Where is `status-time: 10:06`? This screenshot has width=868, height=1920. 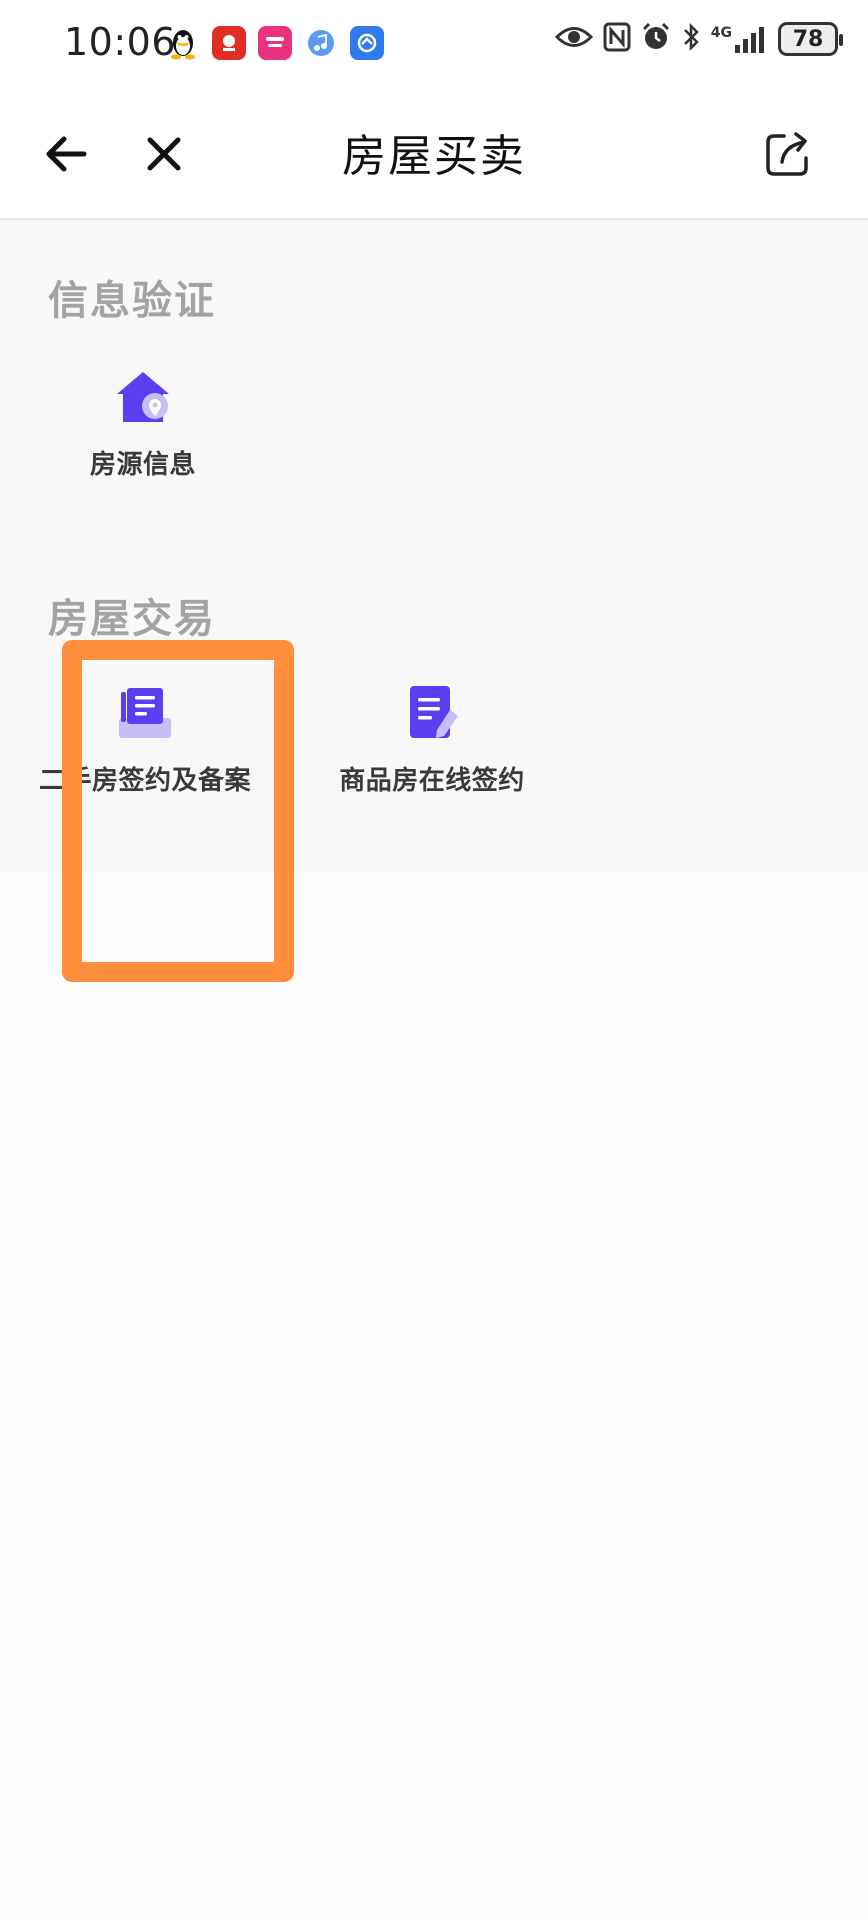 status-time: 10:06 is located at coordinates (120, 42).